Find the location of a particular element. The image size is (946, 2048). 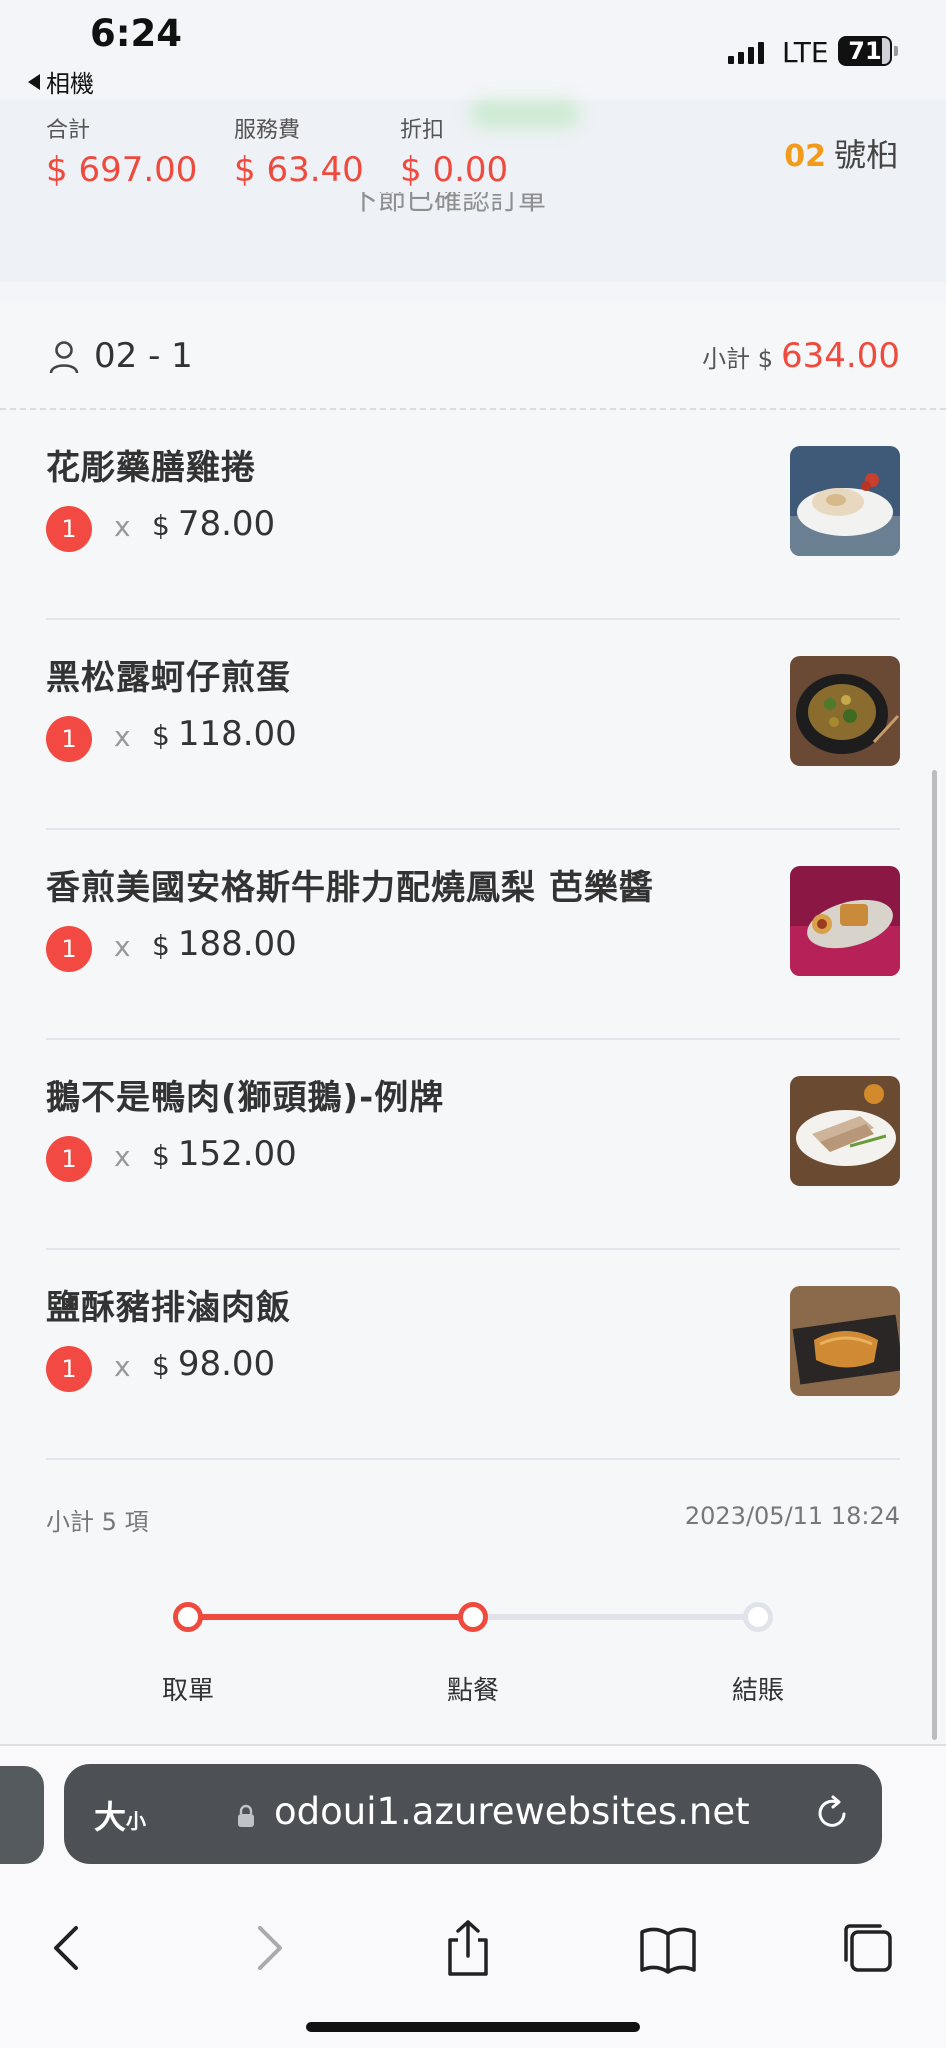

list-item: 花彫藥膳雞捲 1 x $78.00 is located at coordinates (473, 515).